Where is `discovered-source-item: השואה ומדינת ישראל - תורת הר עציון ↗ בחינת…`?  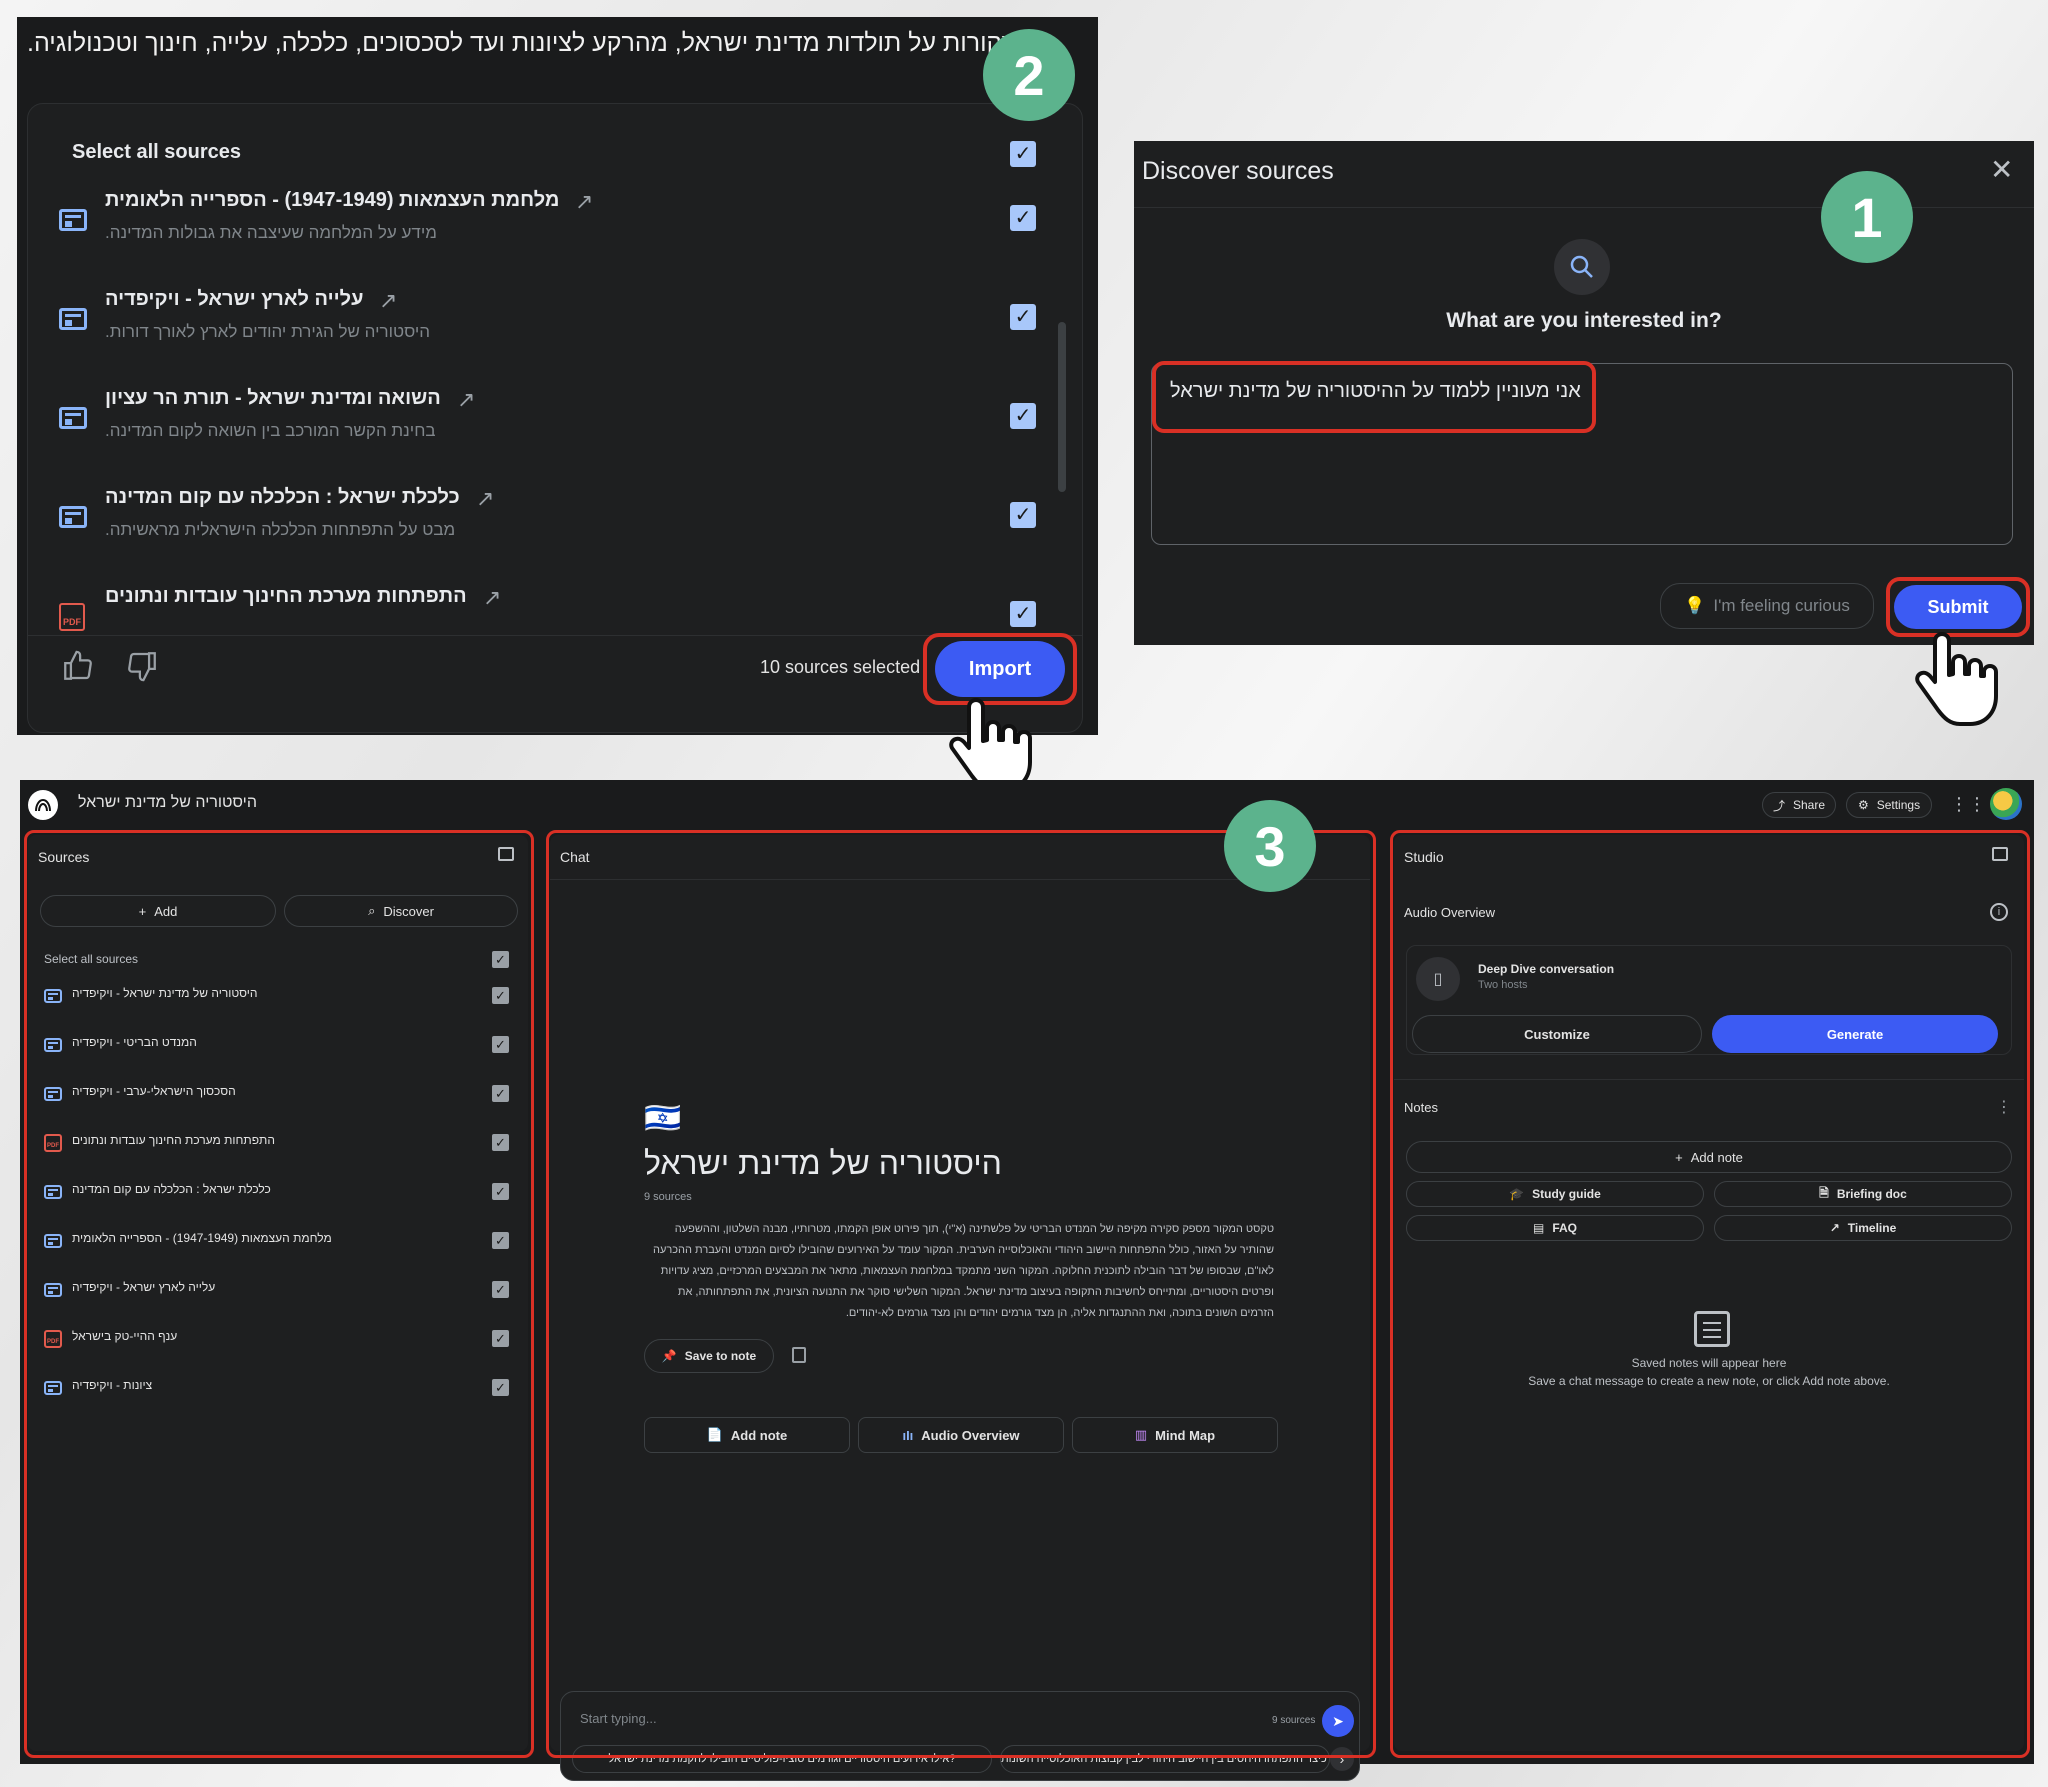
discovered-source-item: השואה ומדינת ישראל - תורת הר עציון ↗ בחינת… is located at coordinates (547, 430).